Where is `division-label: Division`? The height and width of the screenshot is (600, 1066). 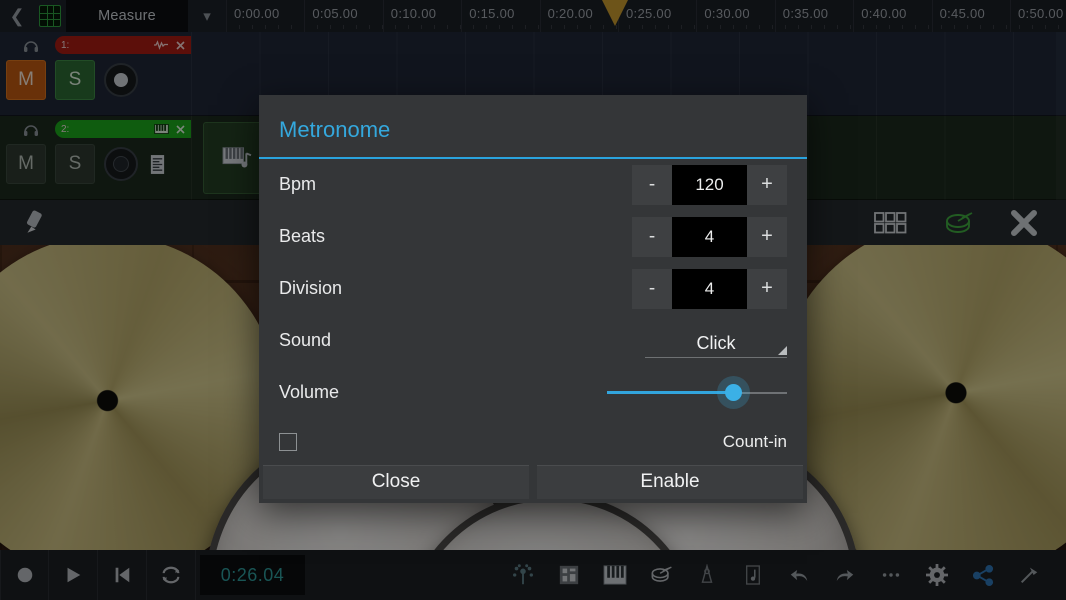
division-label: Division is located at coordinates (311, 288).